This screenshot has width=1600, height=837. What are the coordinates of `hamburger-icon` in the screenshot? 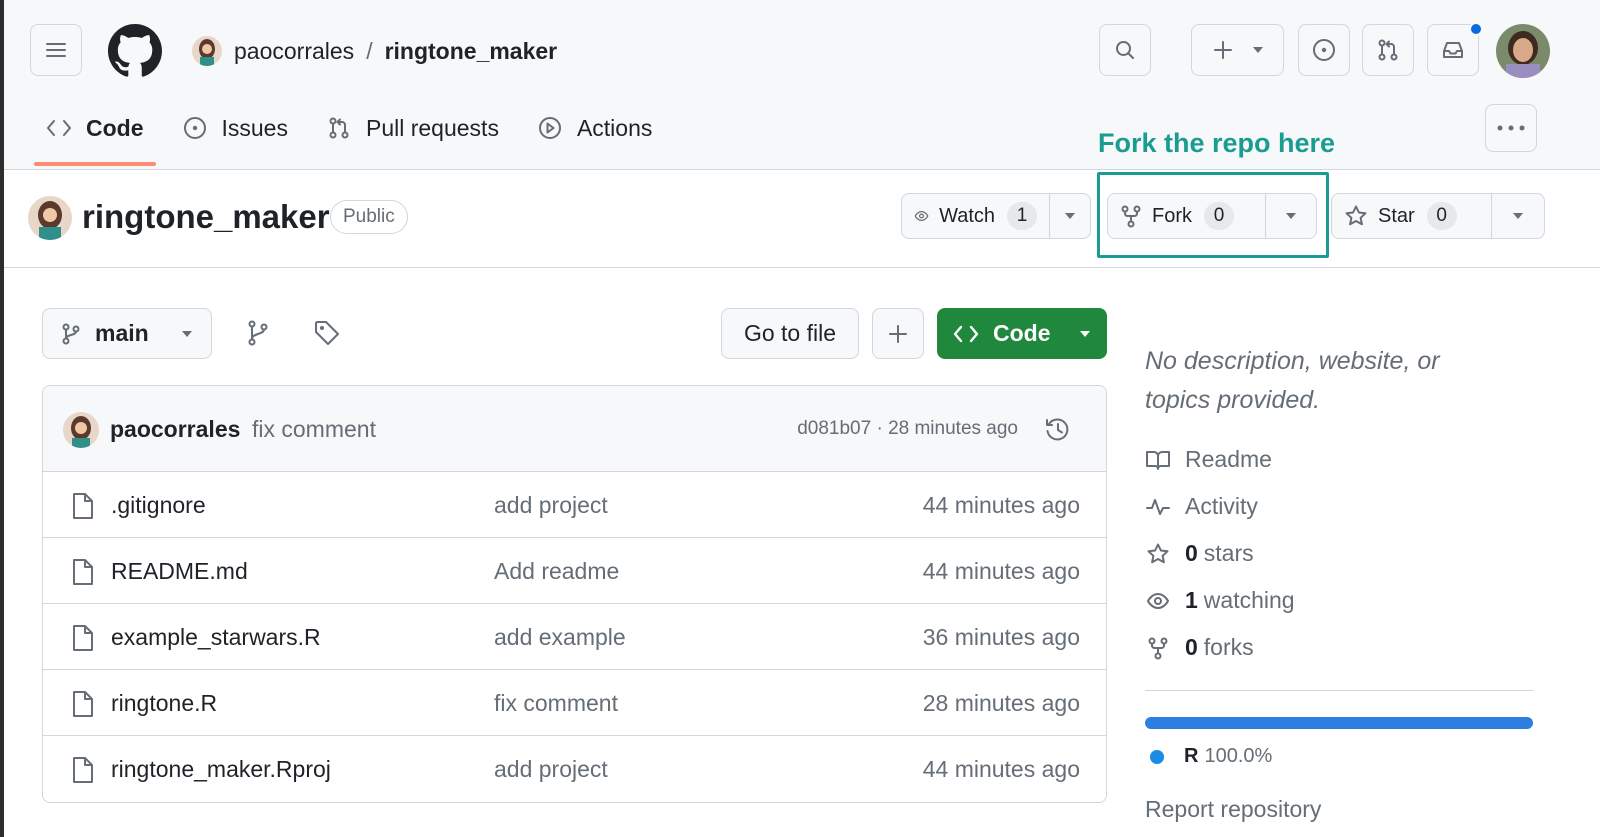 It's located at (56, 50).